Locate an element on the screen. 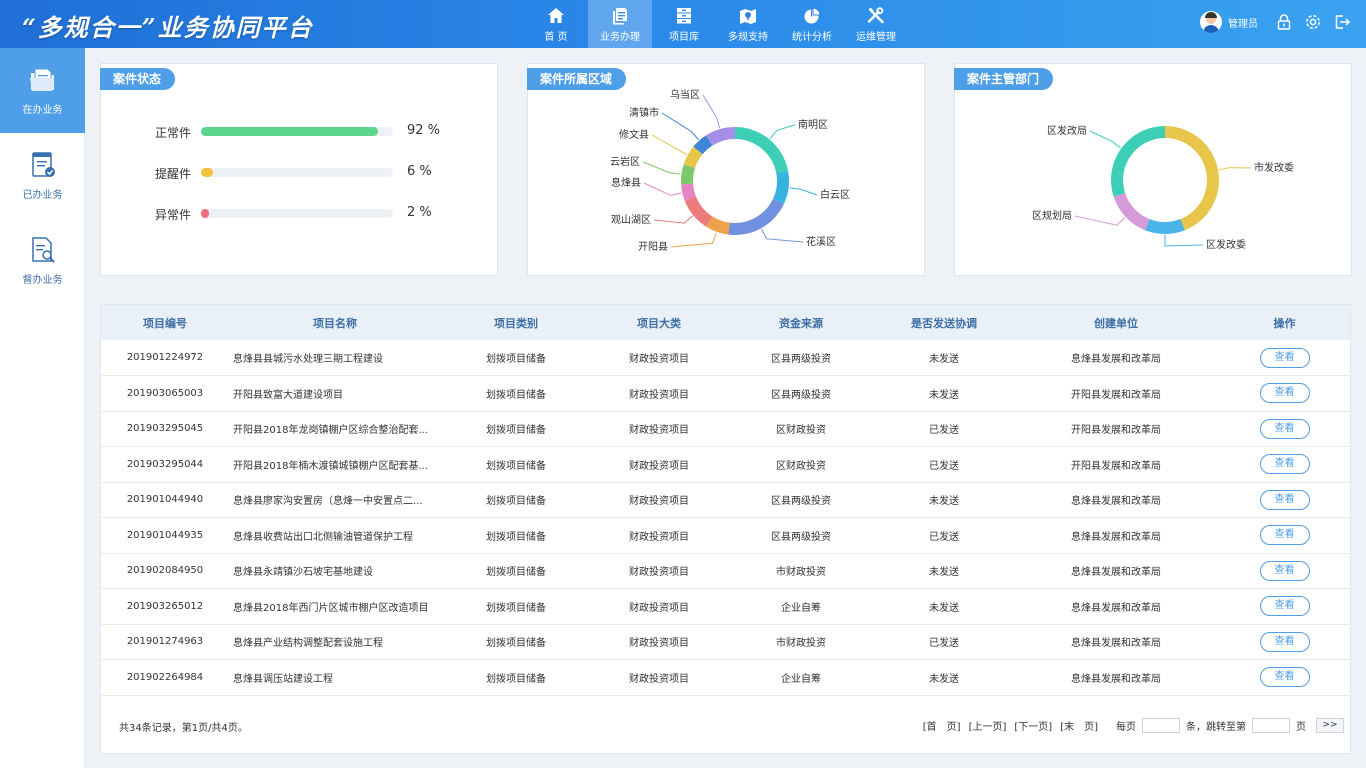 Image resolution: width=1366 pixels, height=768 pixels. last-page-link: [末 页] is located at coordinates (1079, 725).